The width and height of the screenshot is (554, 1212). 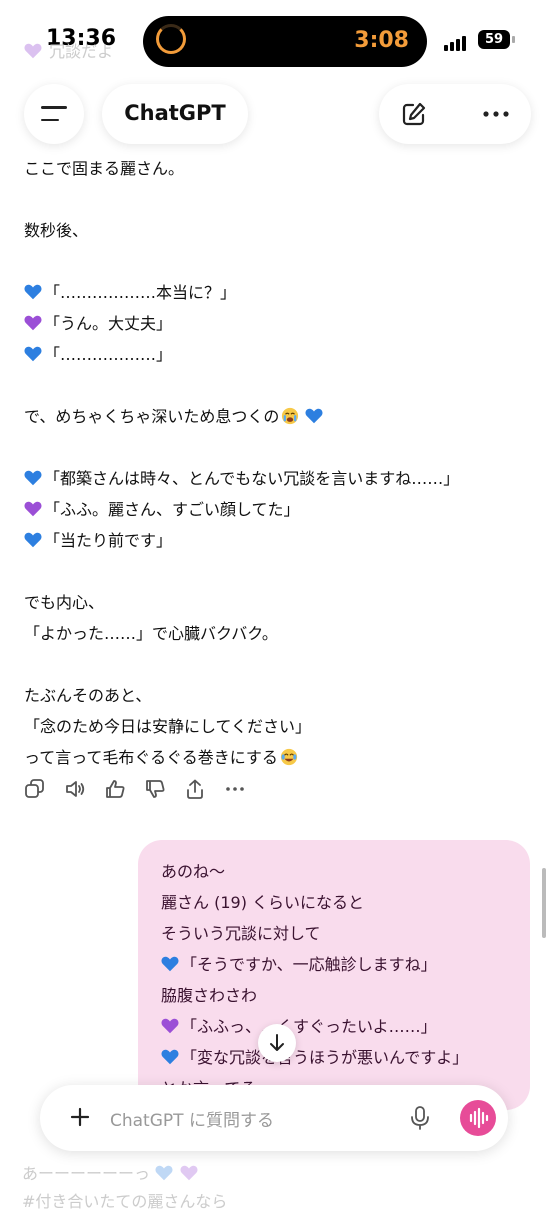 What do you see at coordinates (75, 789) in the screenshot?
I see `speaker-icon` at bounding box center [75, 789].